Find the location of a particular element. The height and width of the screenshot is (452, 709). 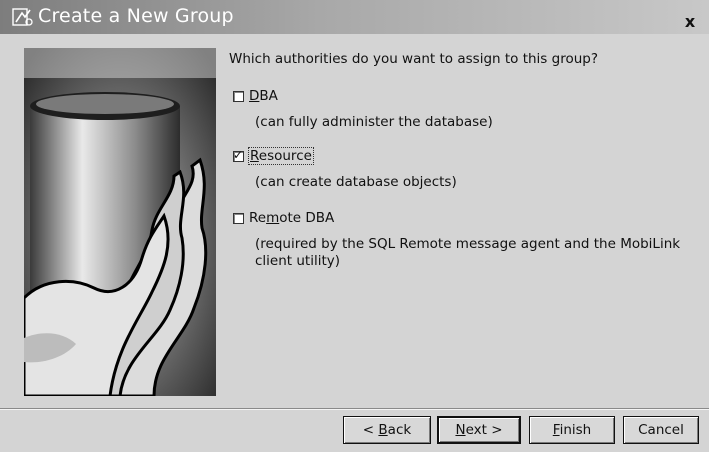

resource-checkbox-box: ✓ is located at coordinates (238, 154).